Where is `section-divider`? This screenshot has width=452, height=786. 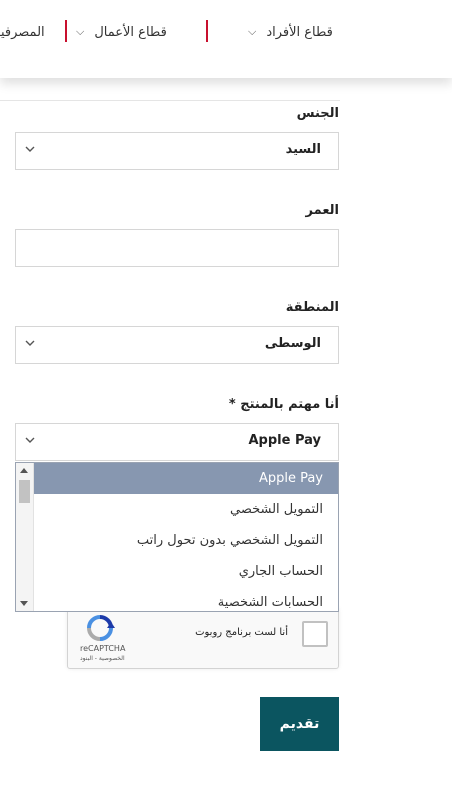
section-divider is located at coordinates (170, 100).